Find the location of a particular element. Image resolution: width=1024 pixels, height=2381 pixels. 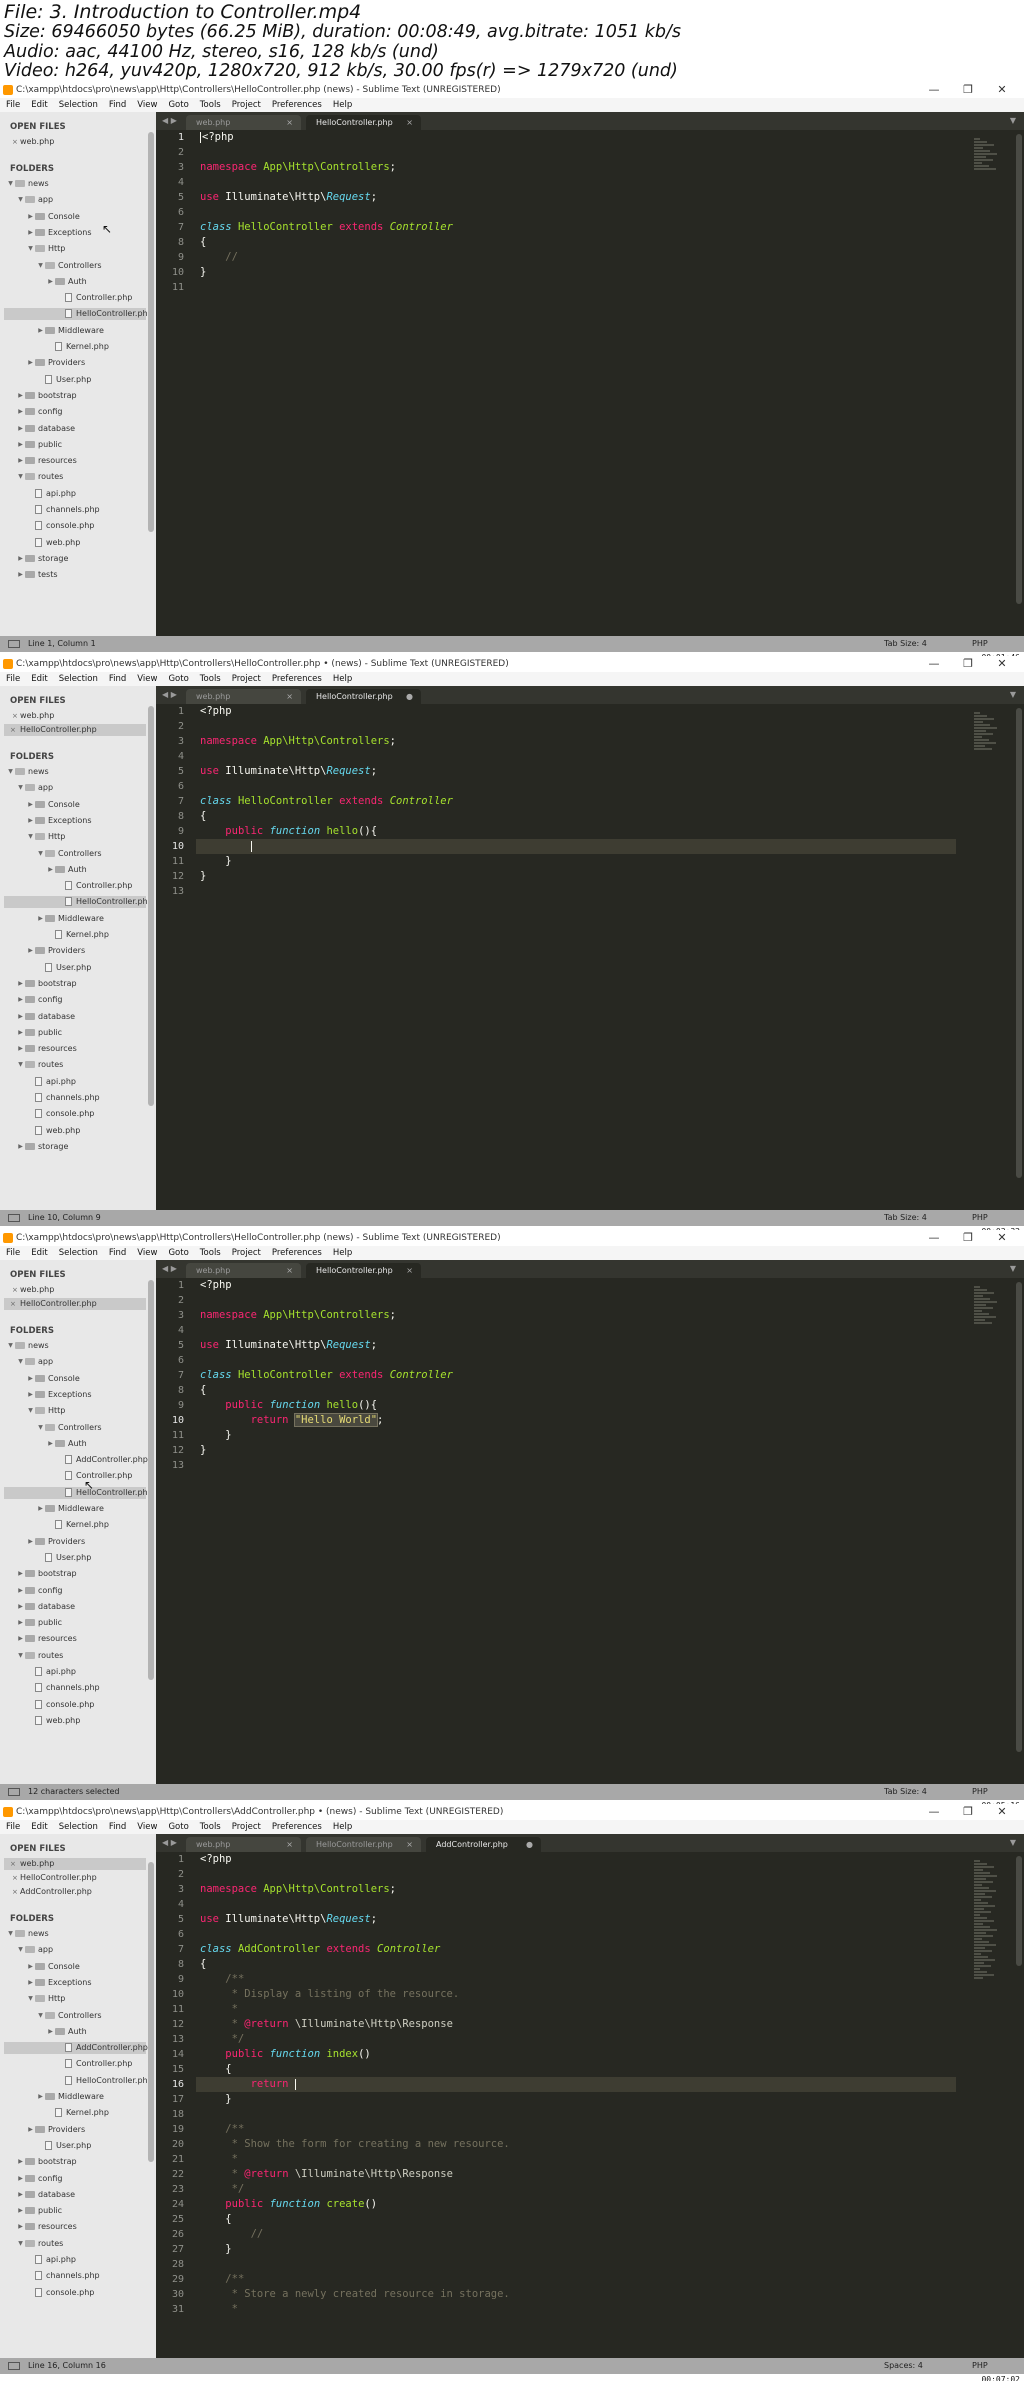

tree-item: ▶ Console is located at coordinates (53, 217).